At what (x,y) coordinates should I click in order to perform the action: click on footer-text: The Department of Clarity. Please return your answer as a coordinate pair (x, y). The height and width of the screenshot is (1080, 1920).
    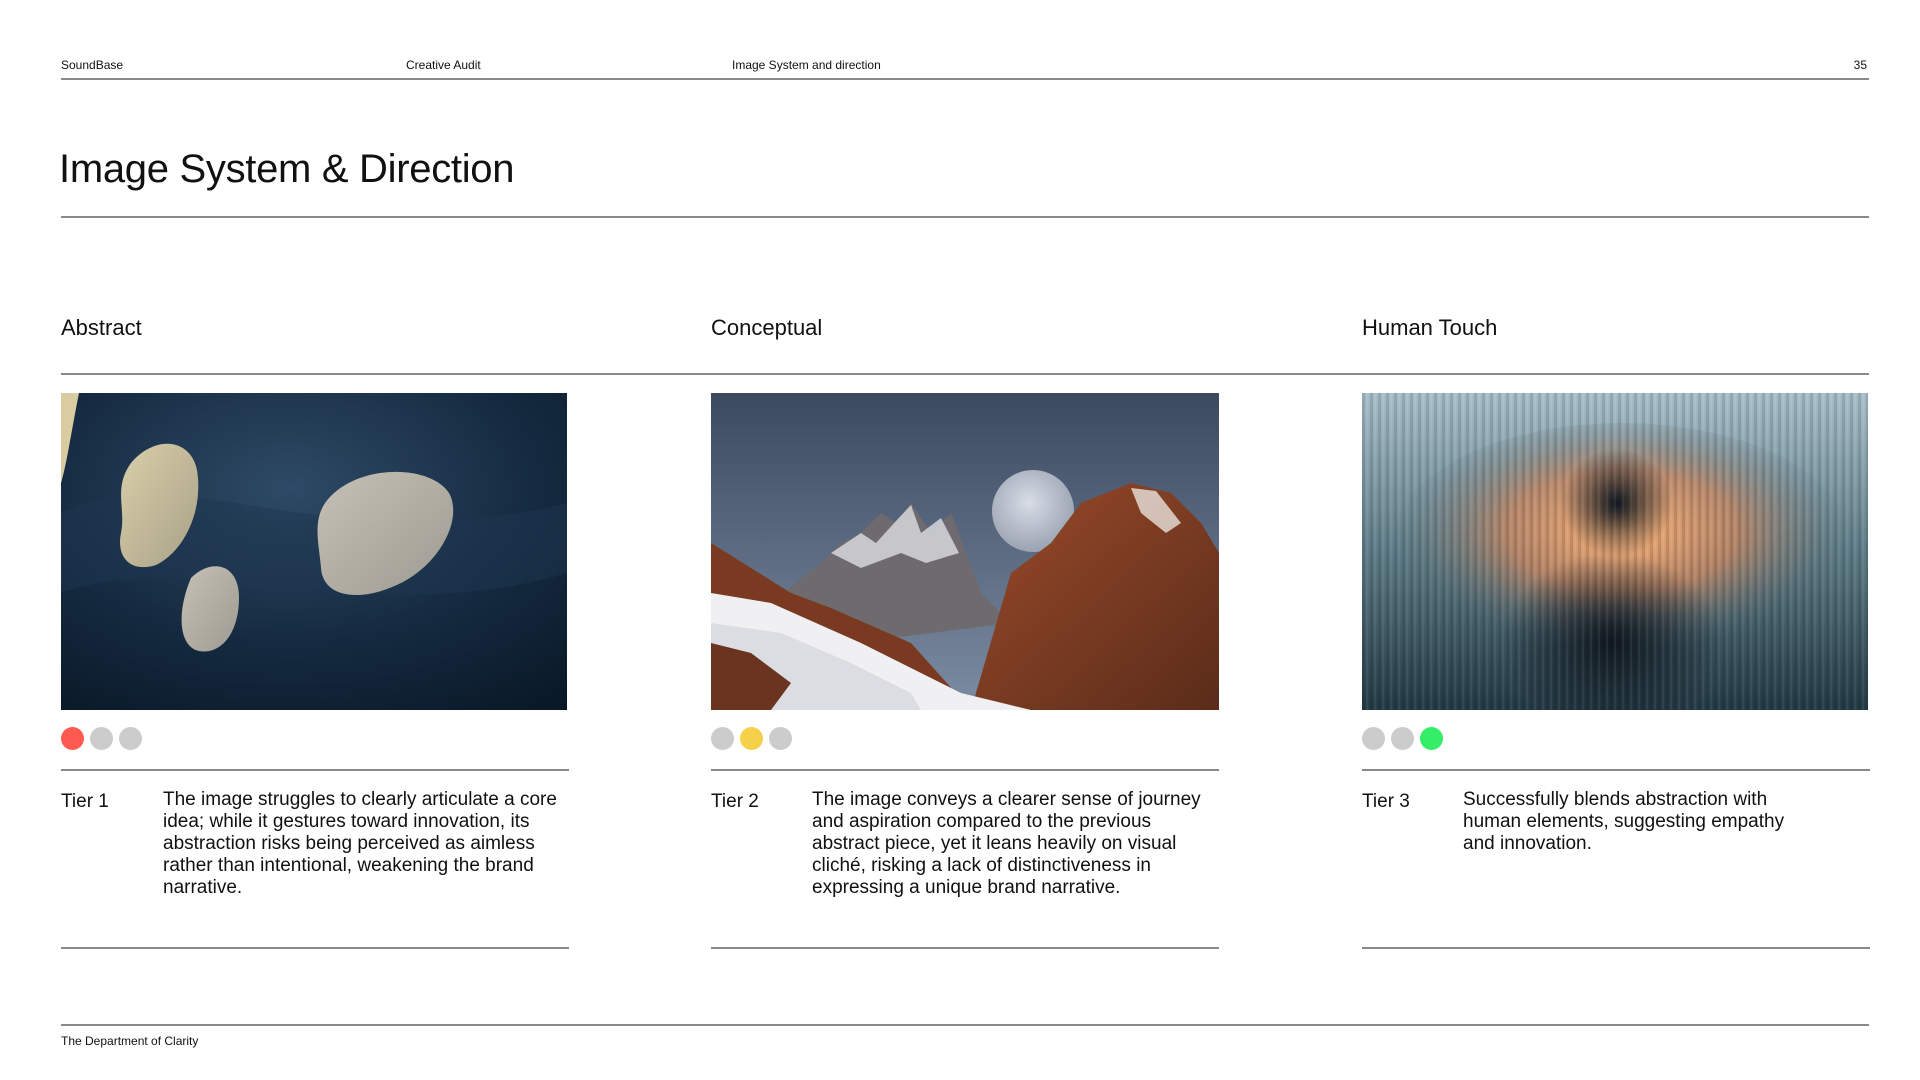
    Looking at the image, I should click on (130, 1041).